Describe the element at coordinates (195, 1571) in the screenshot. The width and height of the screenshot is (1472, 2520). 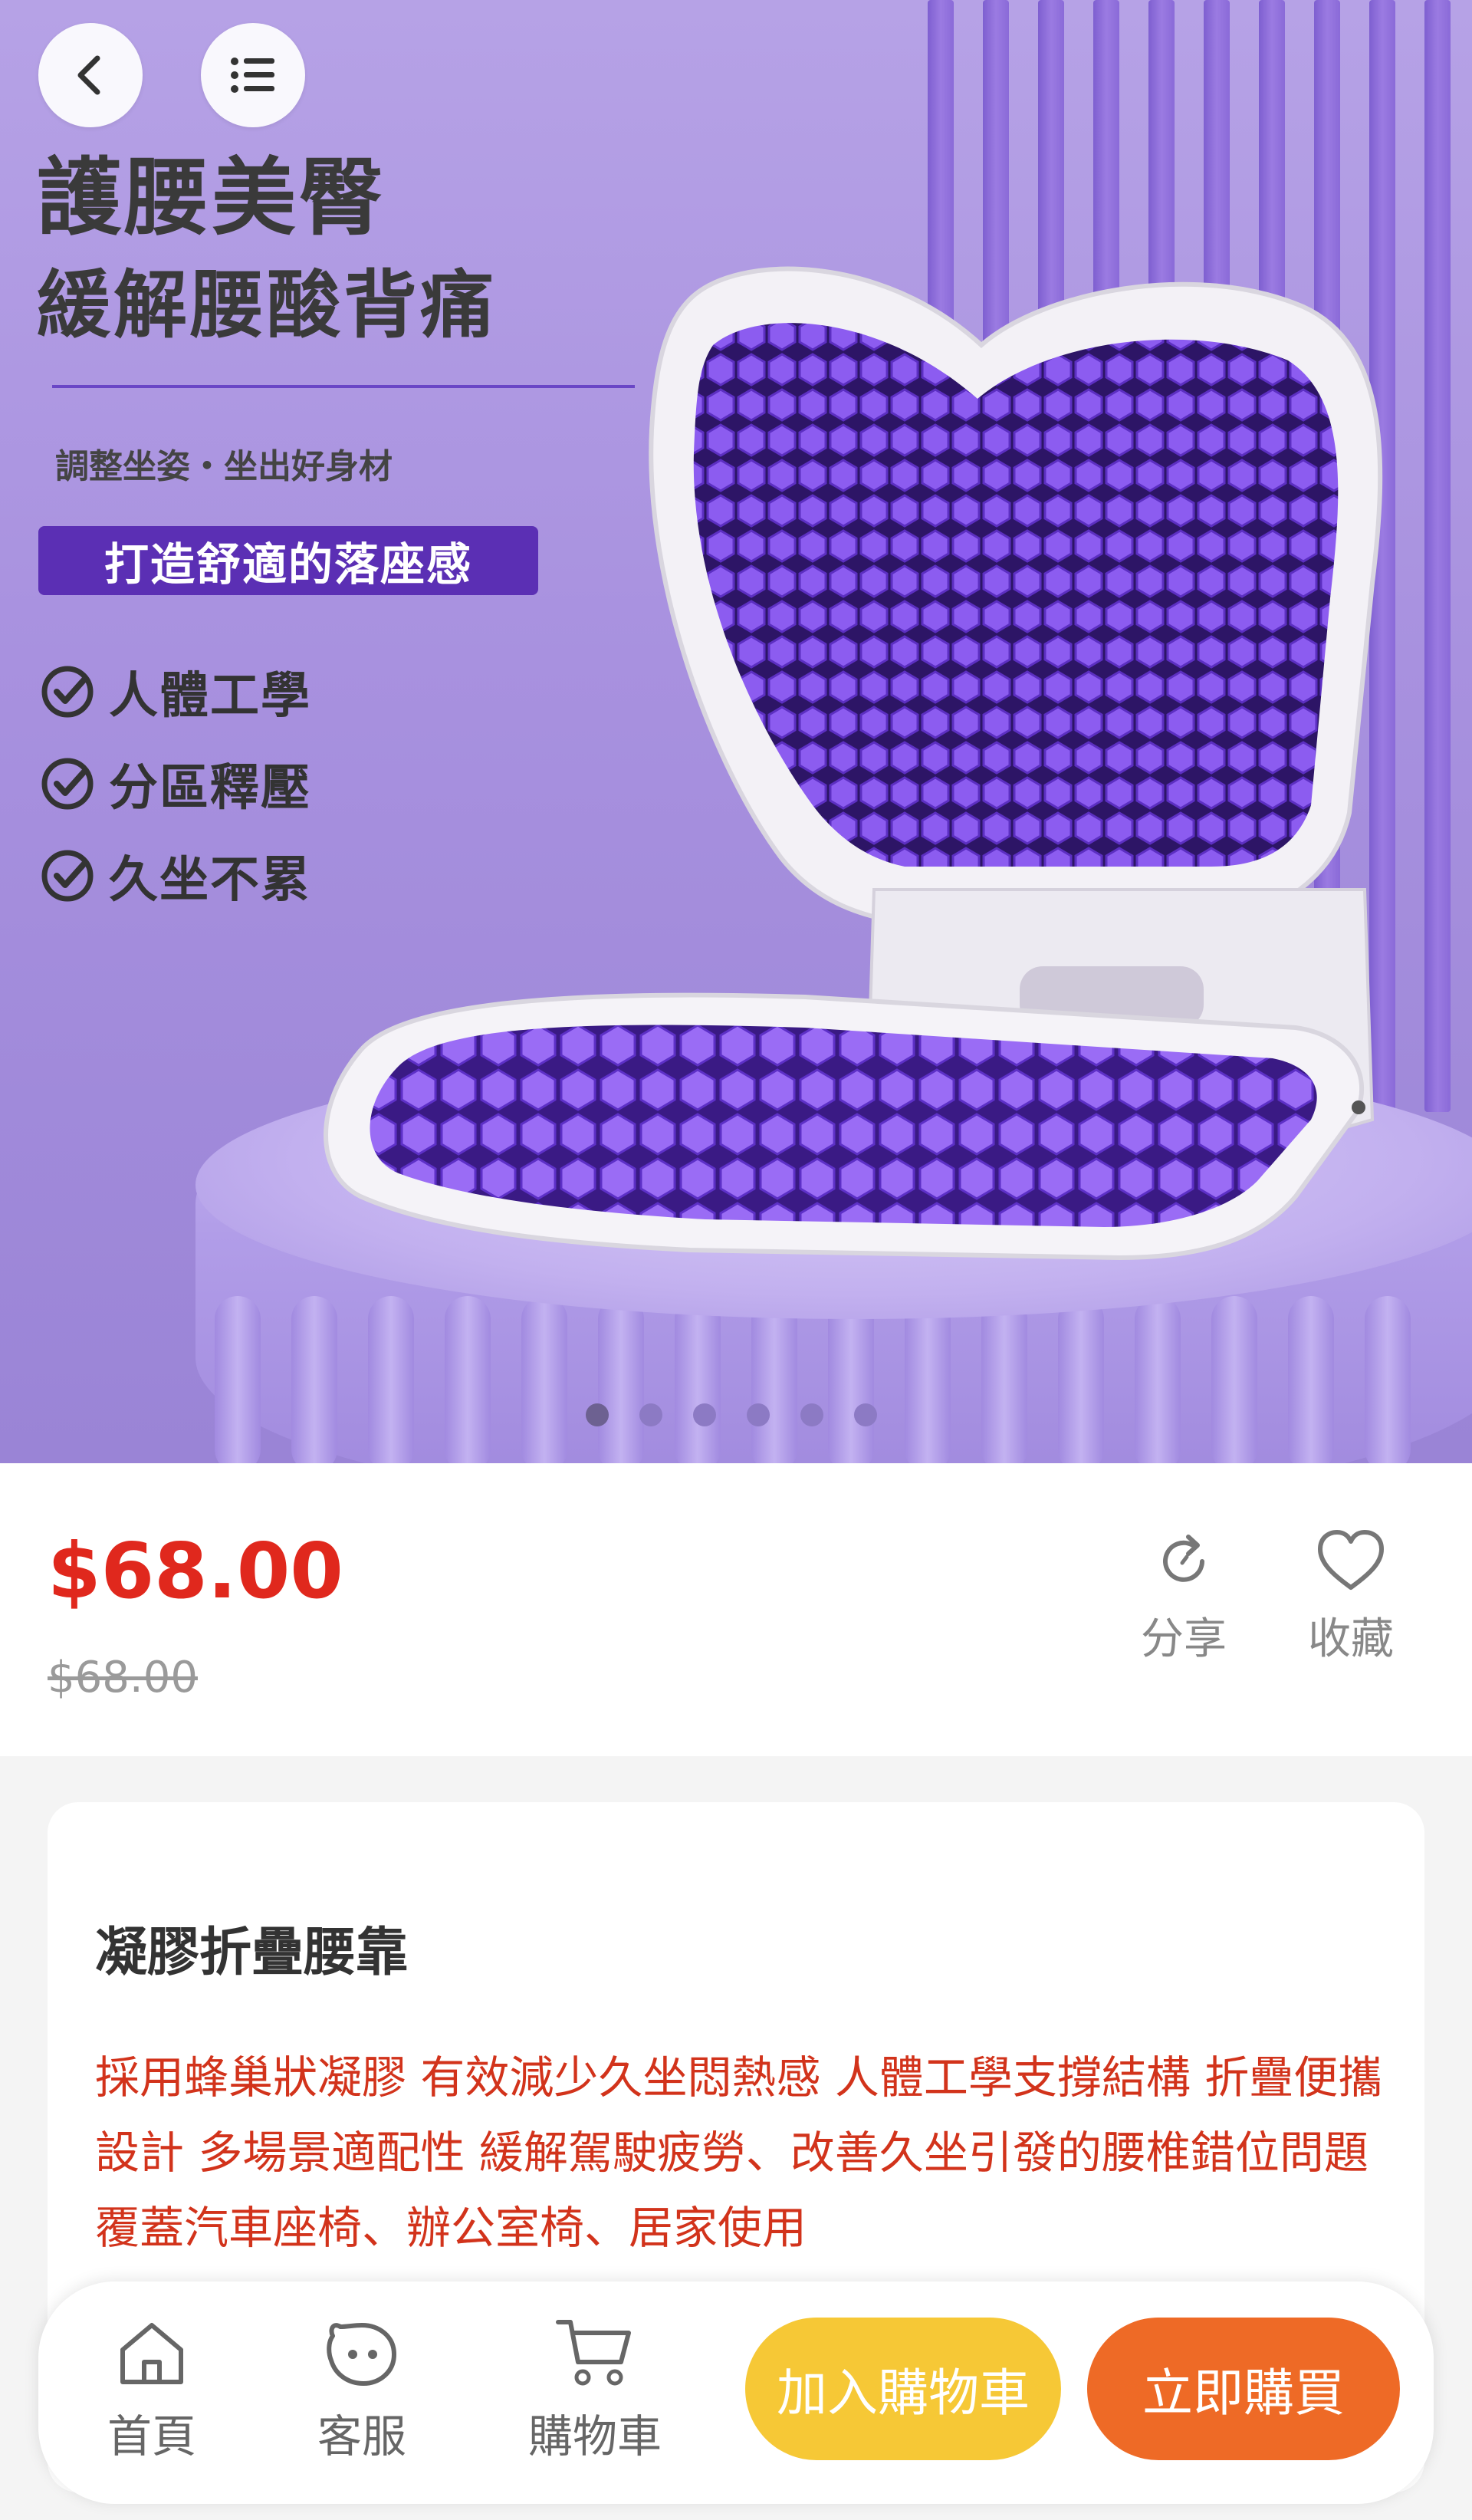
I see `current-price: $68.00` at that location.